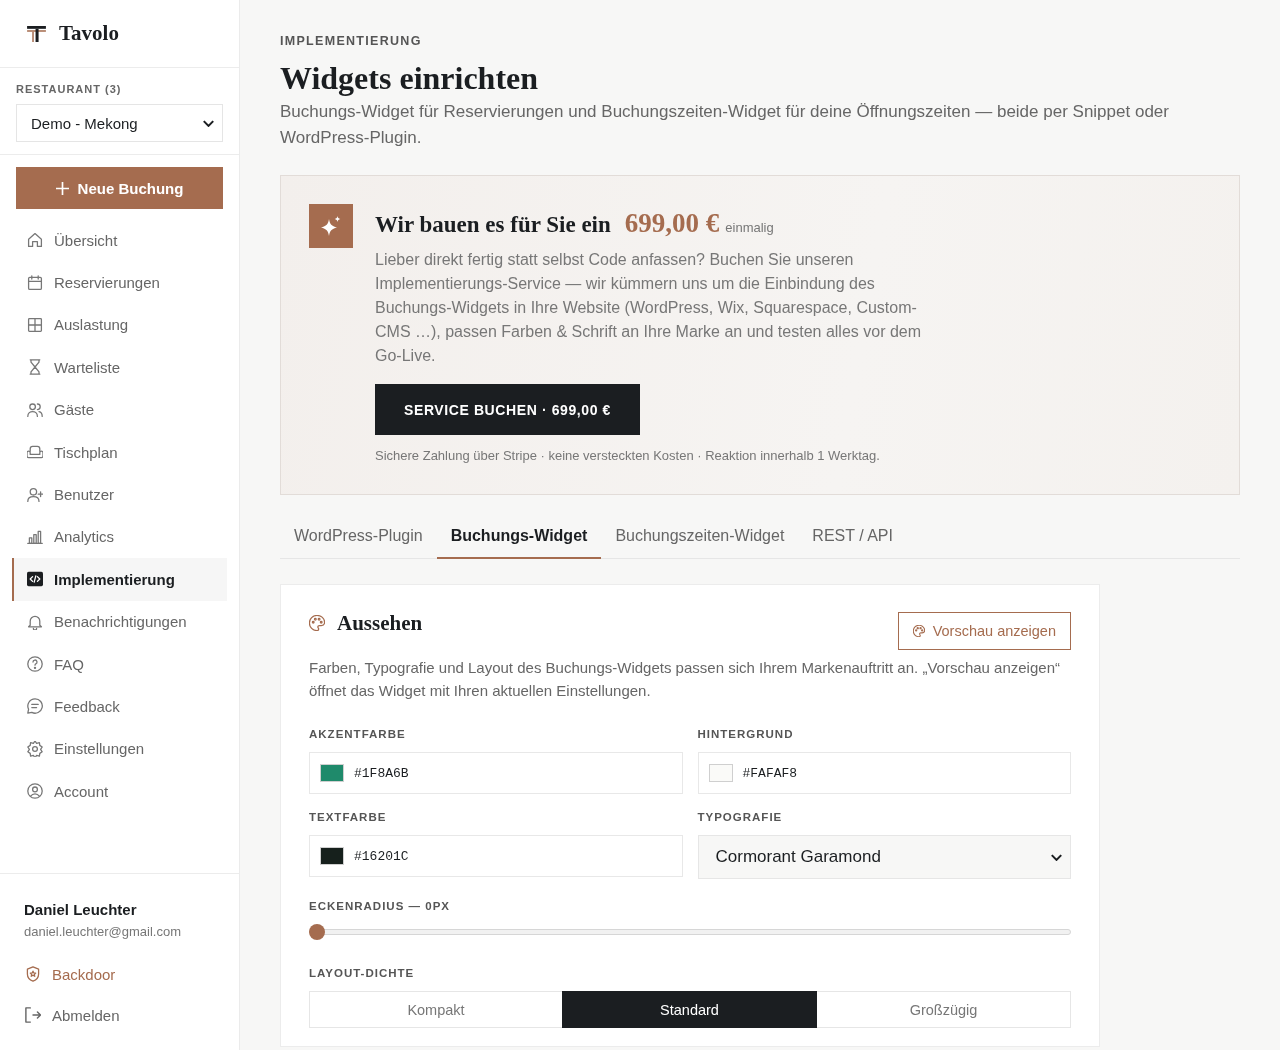  I want to click on user-plus-icon, so click(35, 494).